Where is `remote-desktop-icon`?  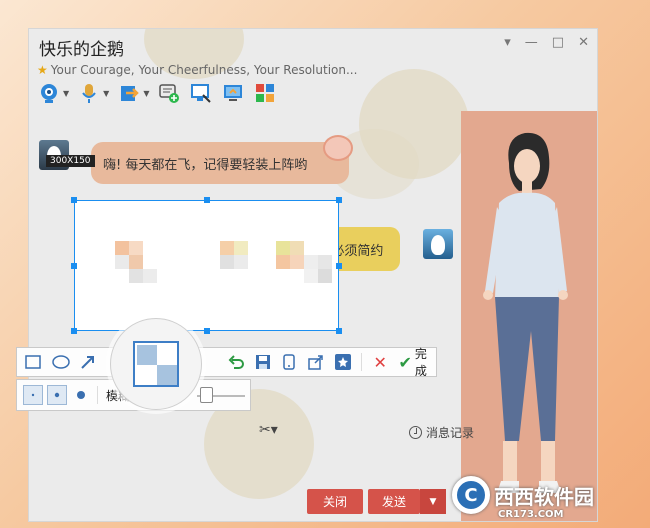 remote-desktop-icon is located at coordinates (233, 93).